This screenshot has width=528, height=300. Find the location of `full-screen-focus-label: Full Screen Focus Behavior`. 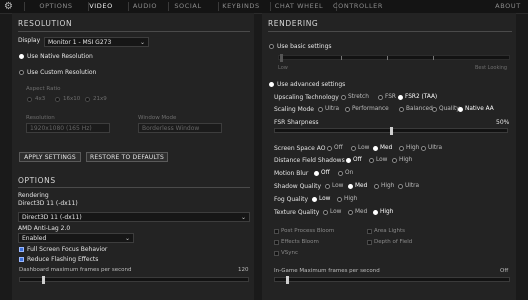

full-screen-focus-label: Full Screen Focus Behavior is located at coordinates (67, 249).